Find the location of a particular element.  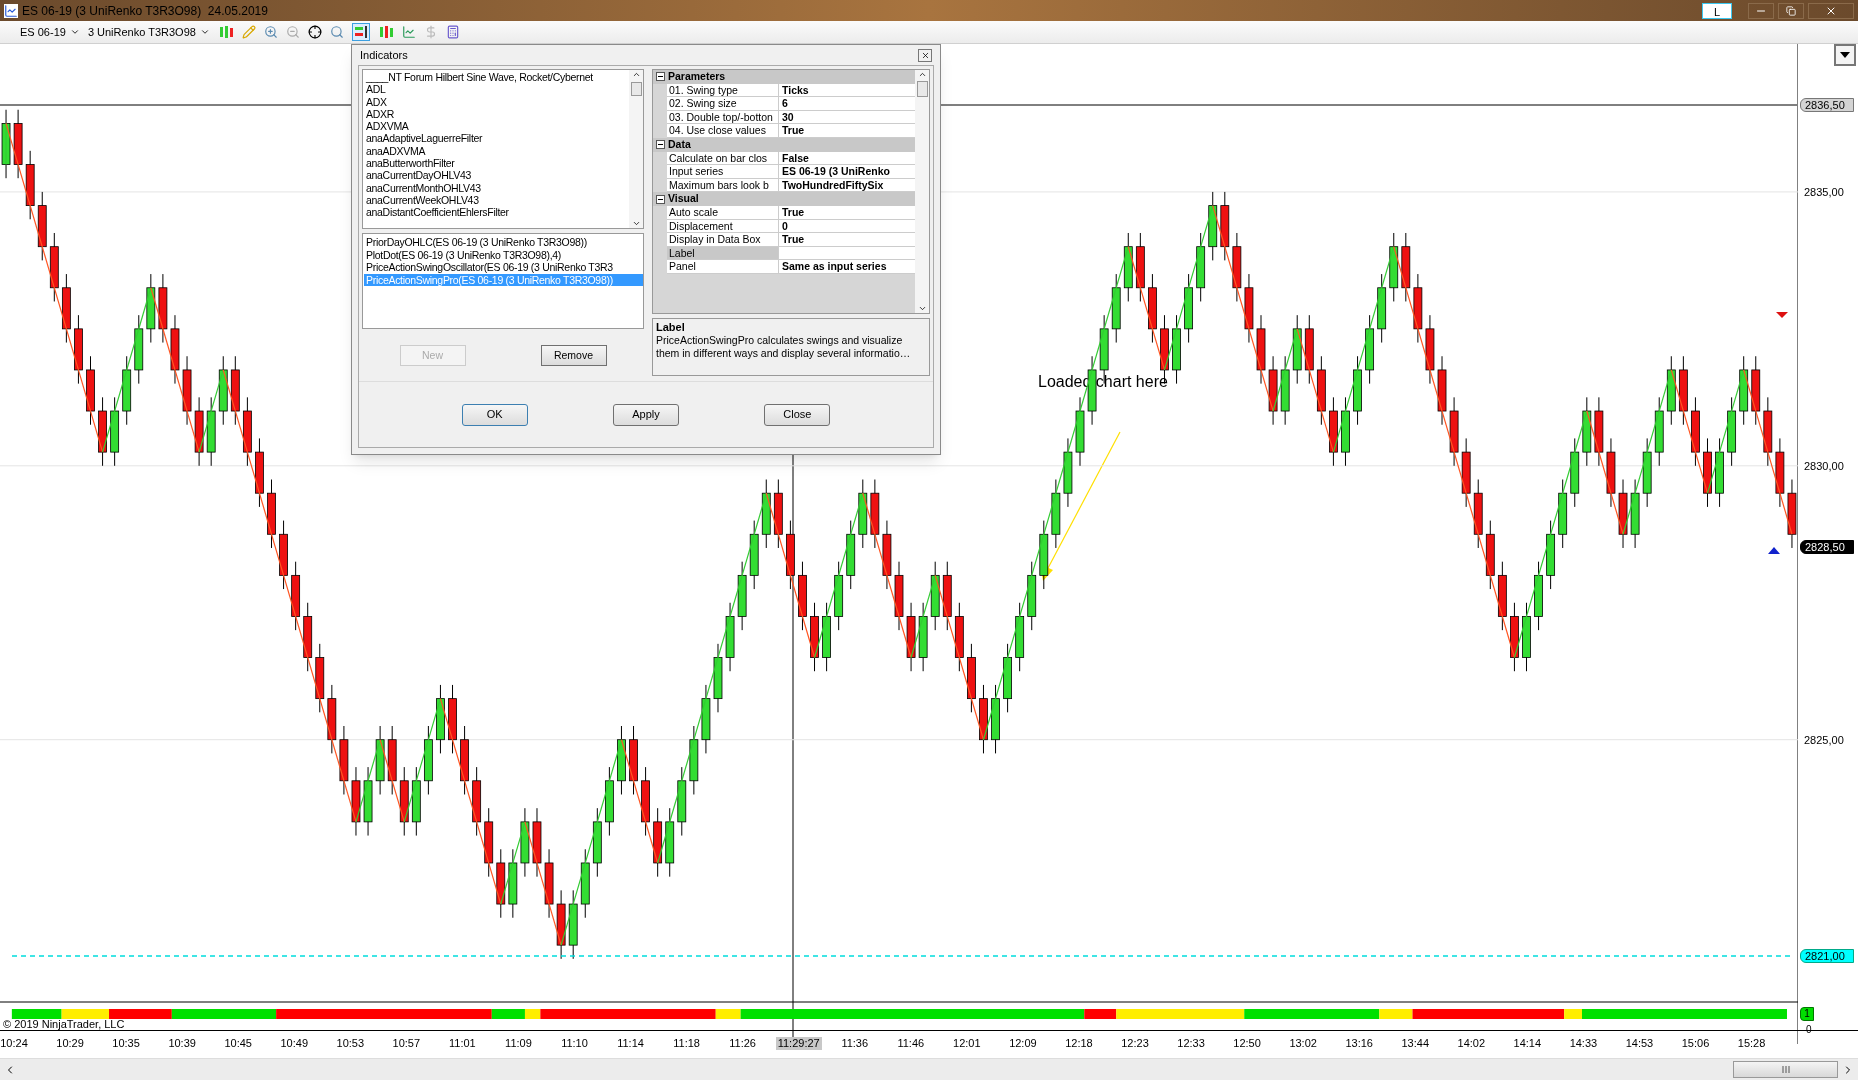

time-label: 12:23 is located at coordinates (1135, 1043).